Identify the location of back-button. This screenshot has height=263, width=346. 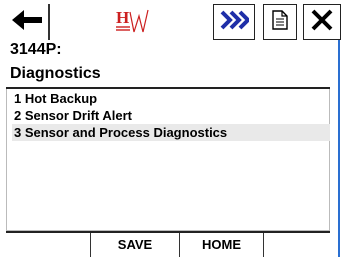
(28, 22).